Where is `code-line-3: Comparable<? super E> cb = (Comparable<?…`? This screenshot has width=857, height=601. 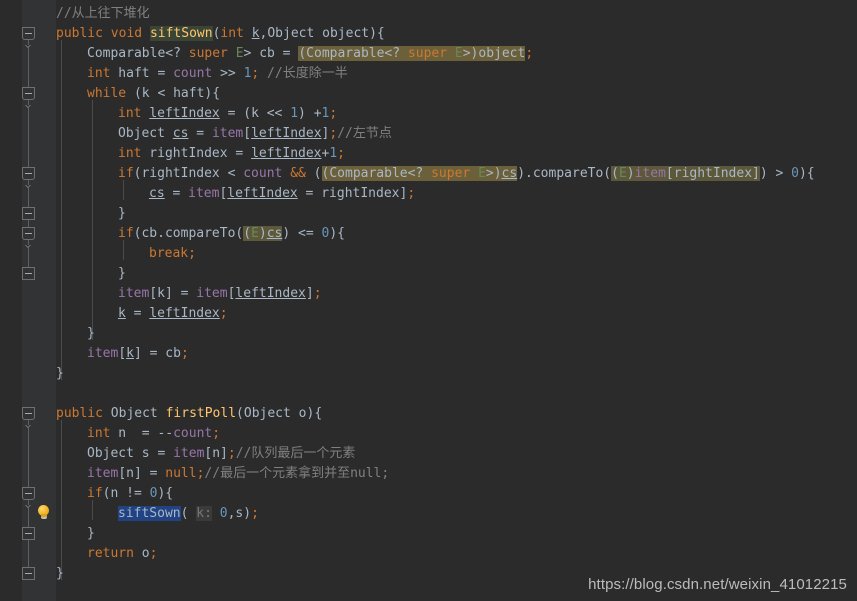
code-line-3: Comparable<? super E> cb = (Comparable<?… is located at coordinates (310, 53).